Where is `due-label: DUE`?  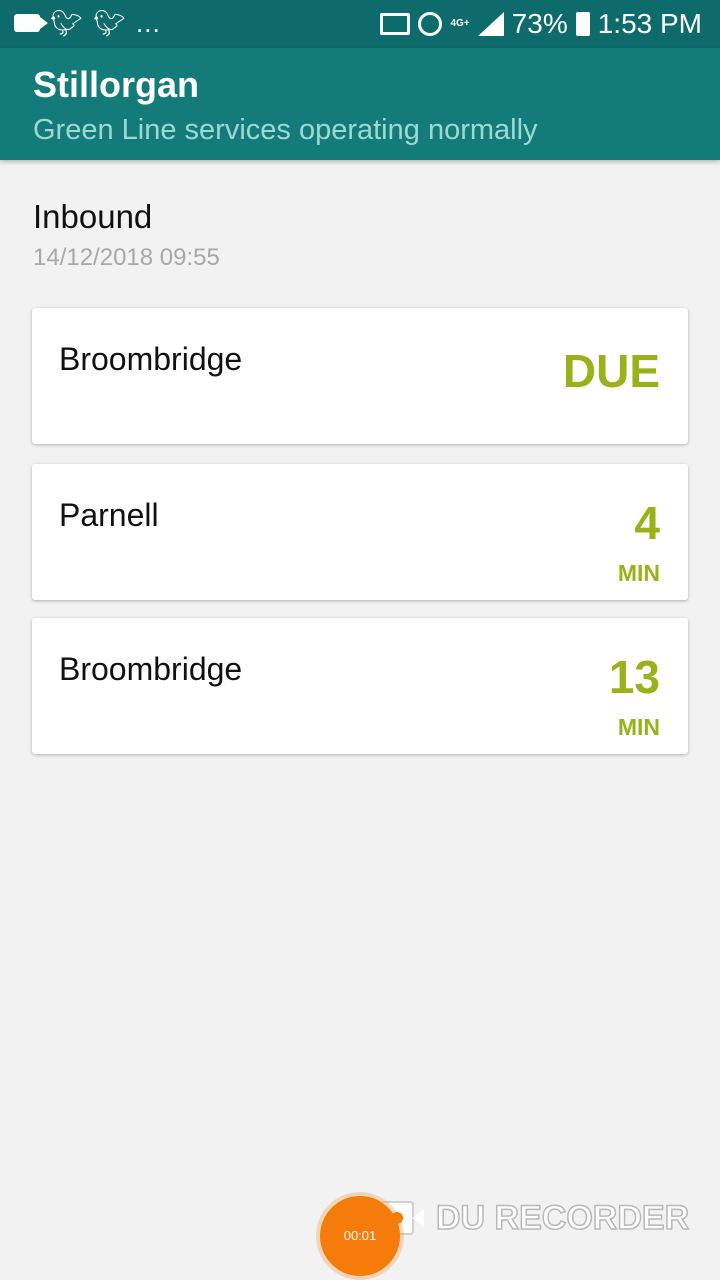 due-label: DUE is located at coordinates (611, 371).